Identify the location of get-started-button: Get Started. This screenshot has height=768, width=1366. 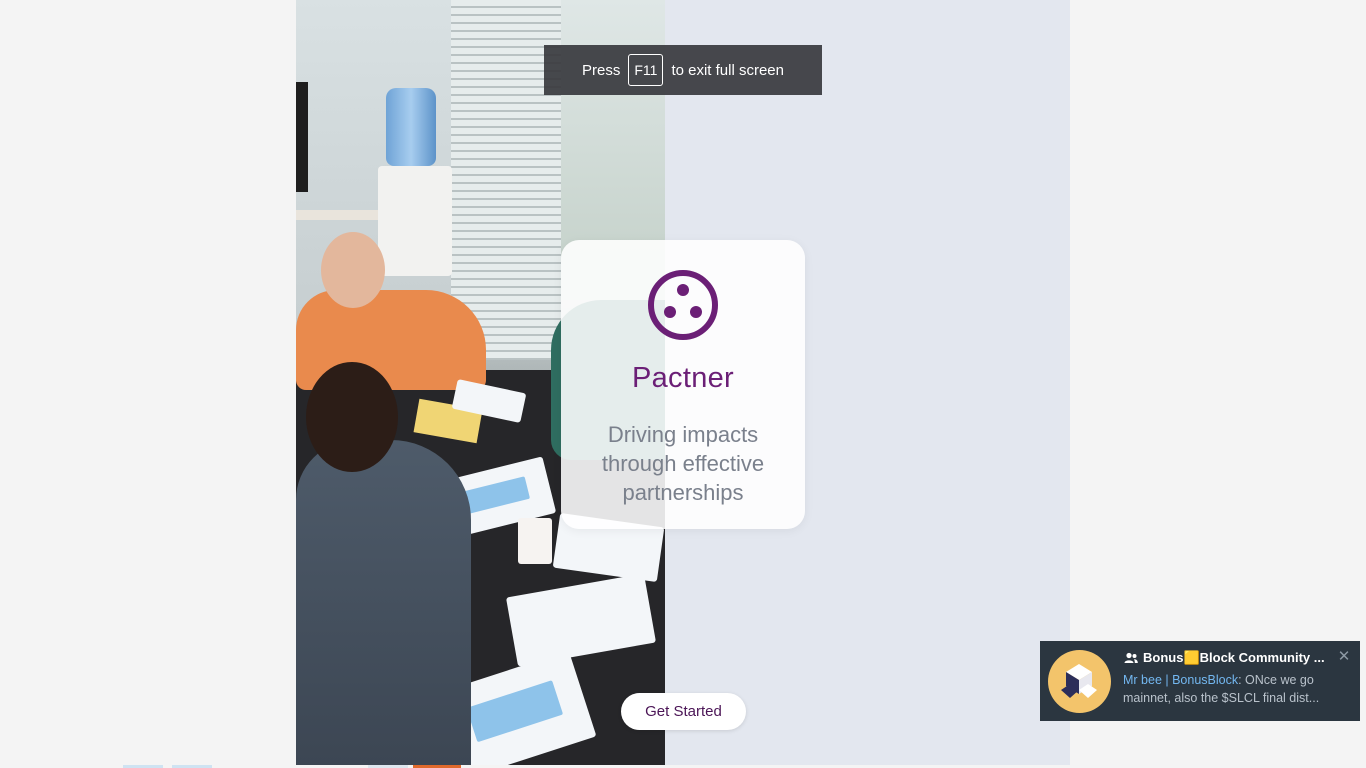
(683, 711).